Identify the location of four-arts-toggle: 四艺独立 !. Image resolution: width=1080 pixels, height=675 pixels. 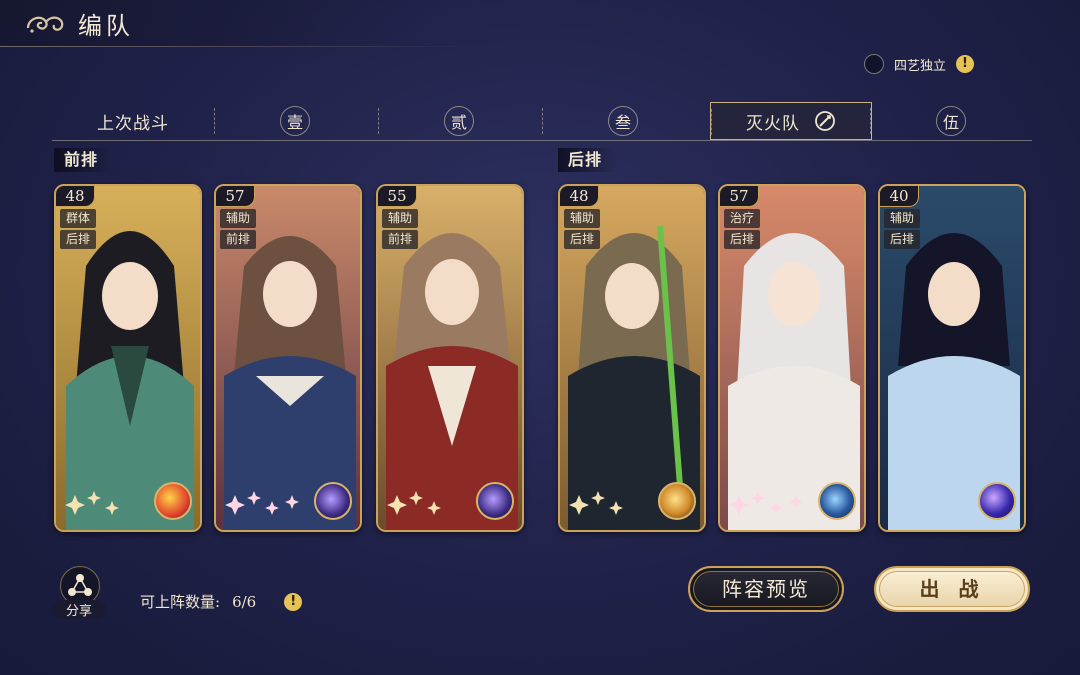
(919, 64).